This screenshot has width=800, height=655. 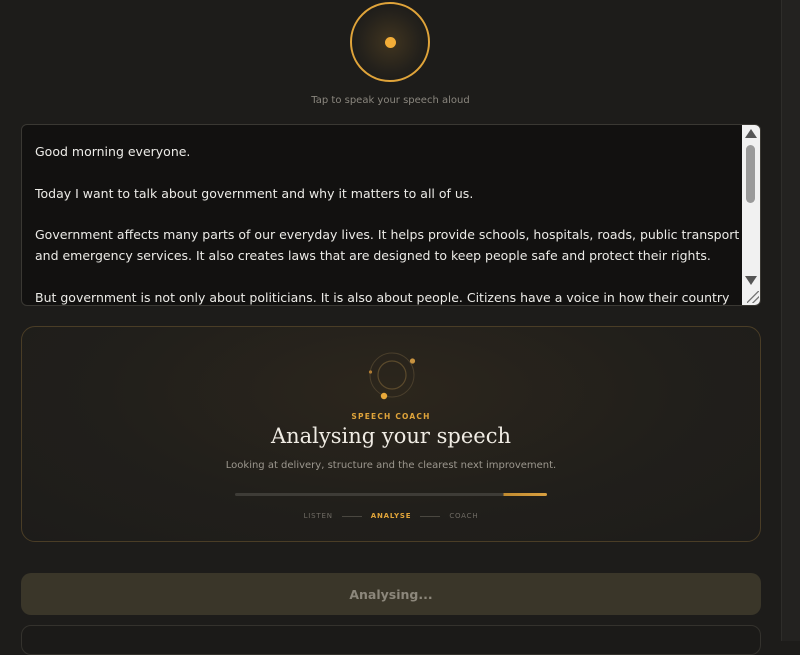 What do you see at coordinates (751, 280) in the screenshot?
I see `scroll-down-arrow-icon` at bounding box center [751, 280].